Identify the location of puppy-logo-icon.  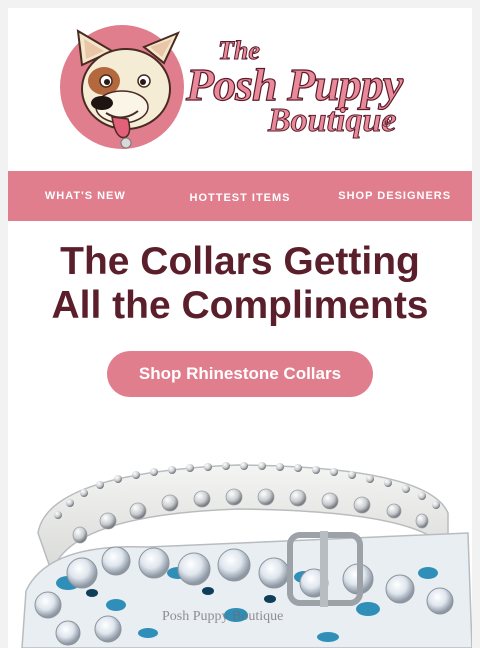
(122, 87).